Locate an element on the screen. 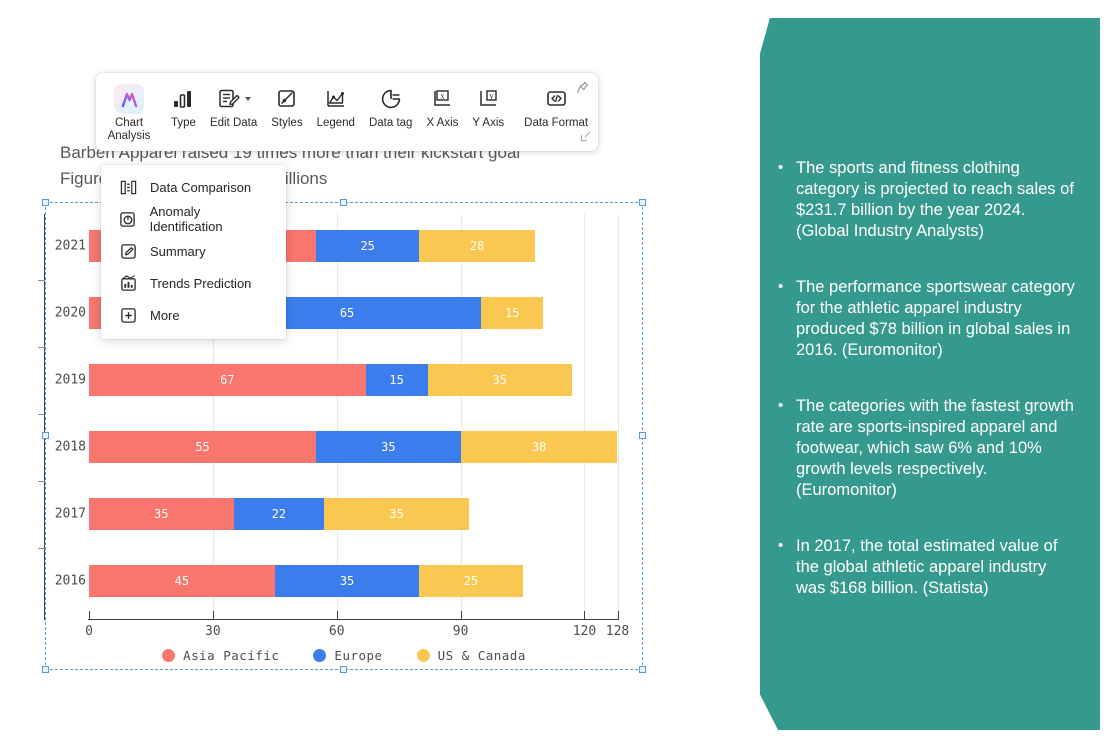 This screenshot has height=748, width=1120. resize-handle-bottom-center is located at coordinates (343, 669).